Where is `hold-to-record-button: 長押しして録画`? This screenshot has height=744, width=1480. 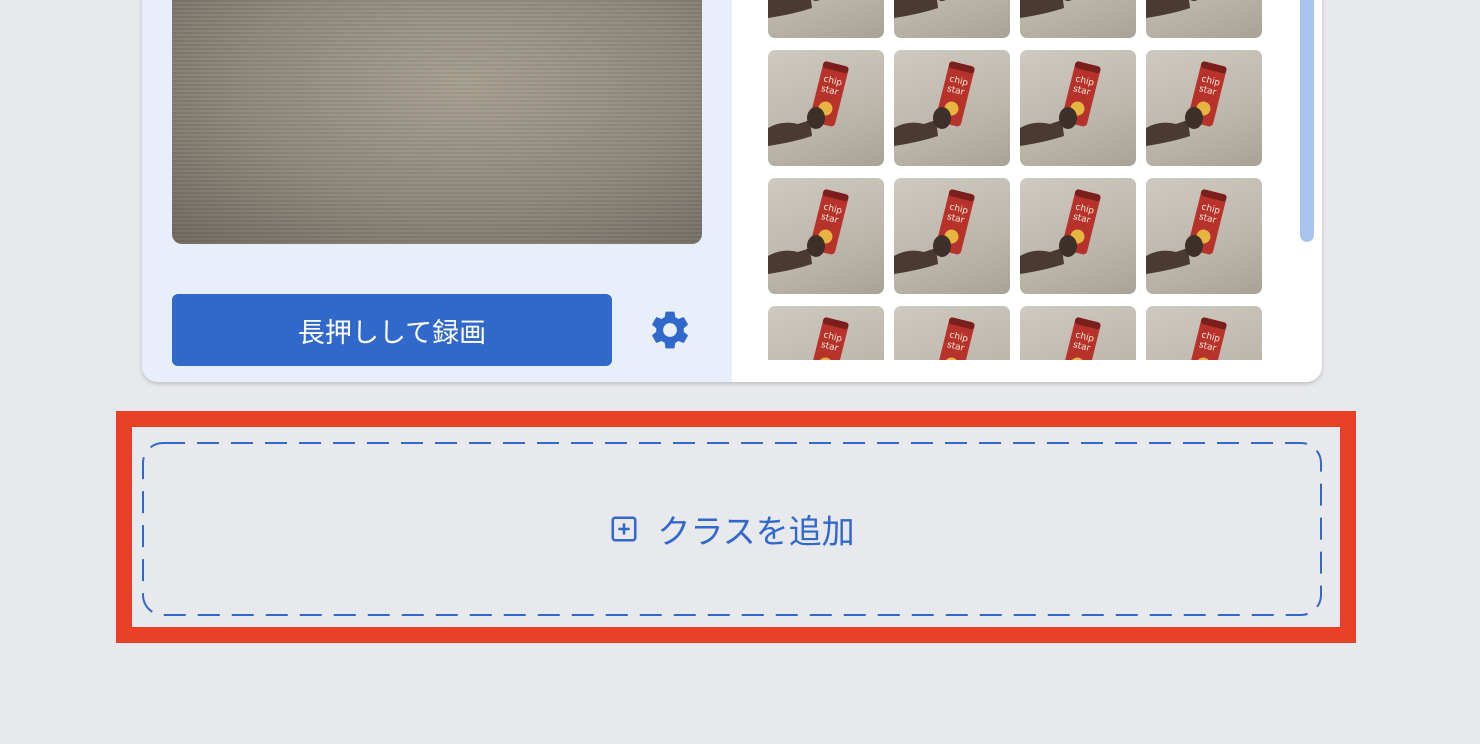 hold-to-record-button: 長押しして録画 is located at coordinates (392, 330).